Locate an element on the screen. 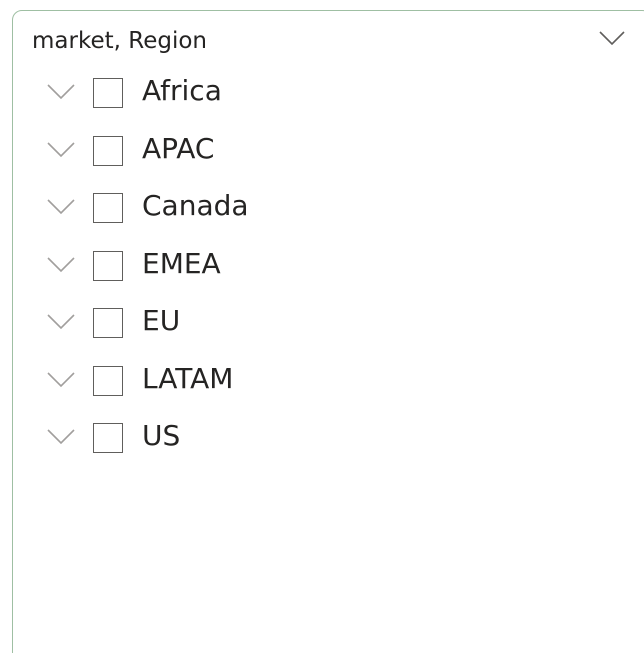 This screenshot has width=644, height=653. item-label: Africa is located at coordinates (182, 90).